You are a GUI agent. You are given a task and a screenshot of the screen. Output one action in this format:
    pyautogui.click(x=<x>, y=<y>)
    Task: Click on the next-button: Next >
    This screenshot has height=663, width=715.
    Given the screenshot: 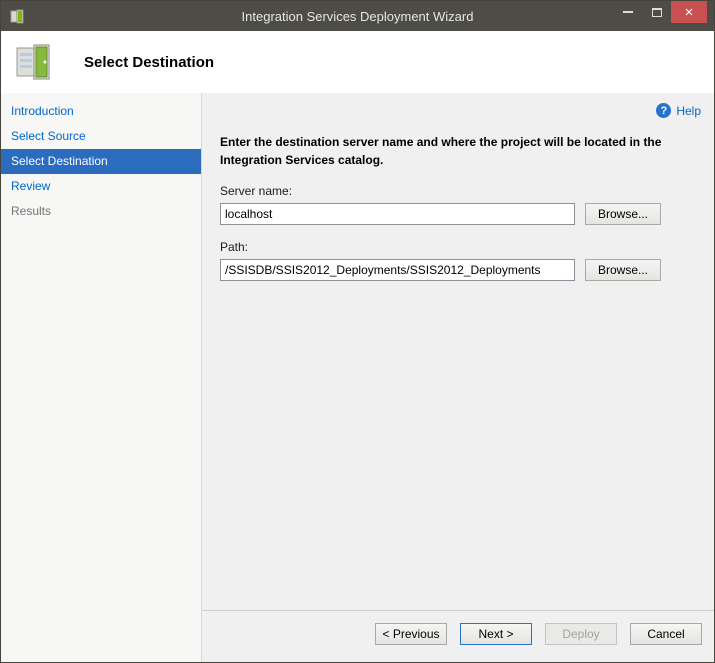 What is the action you would take?
    pyautogui.click(x=496, y=634)
    